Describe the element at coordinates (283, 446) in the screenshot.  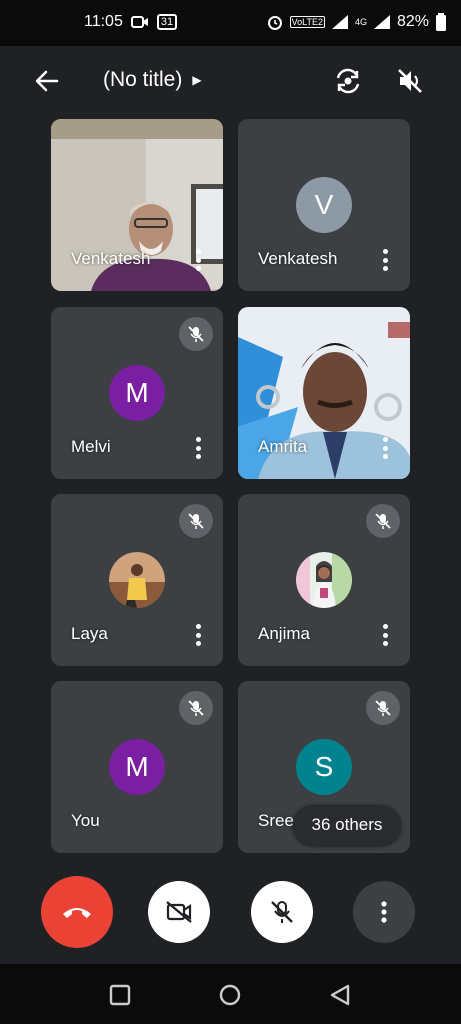
I see `participant-name: Amrita` at that location.